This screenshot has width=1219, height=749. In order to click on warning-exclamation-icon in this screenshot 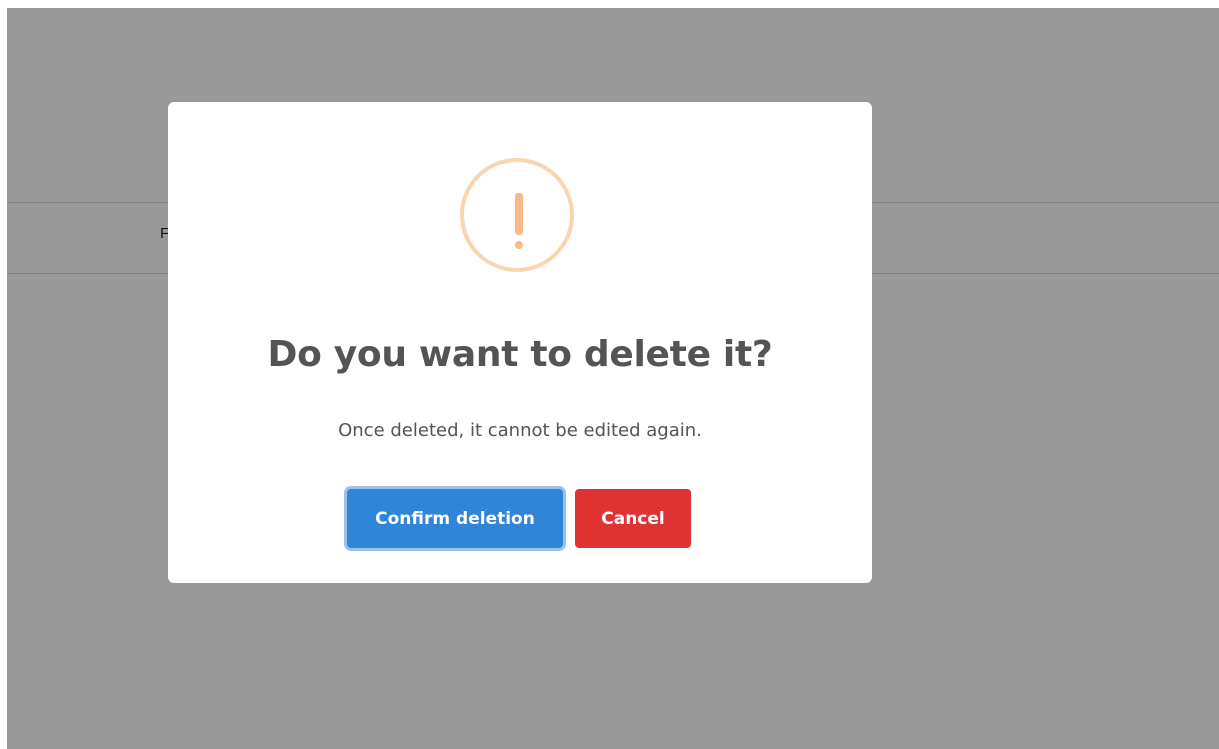, I will do `click(517, 215)`.